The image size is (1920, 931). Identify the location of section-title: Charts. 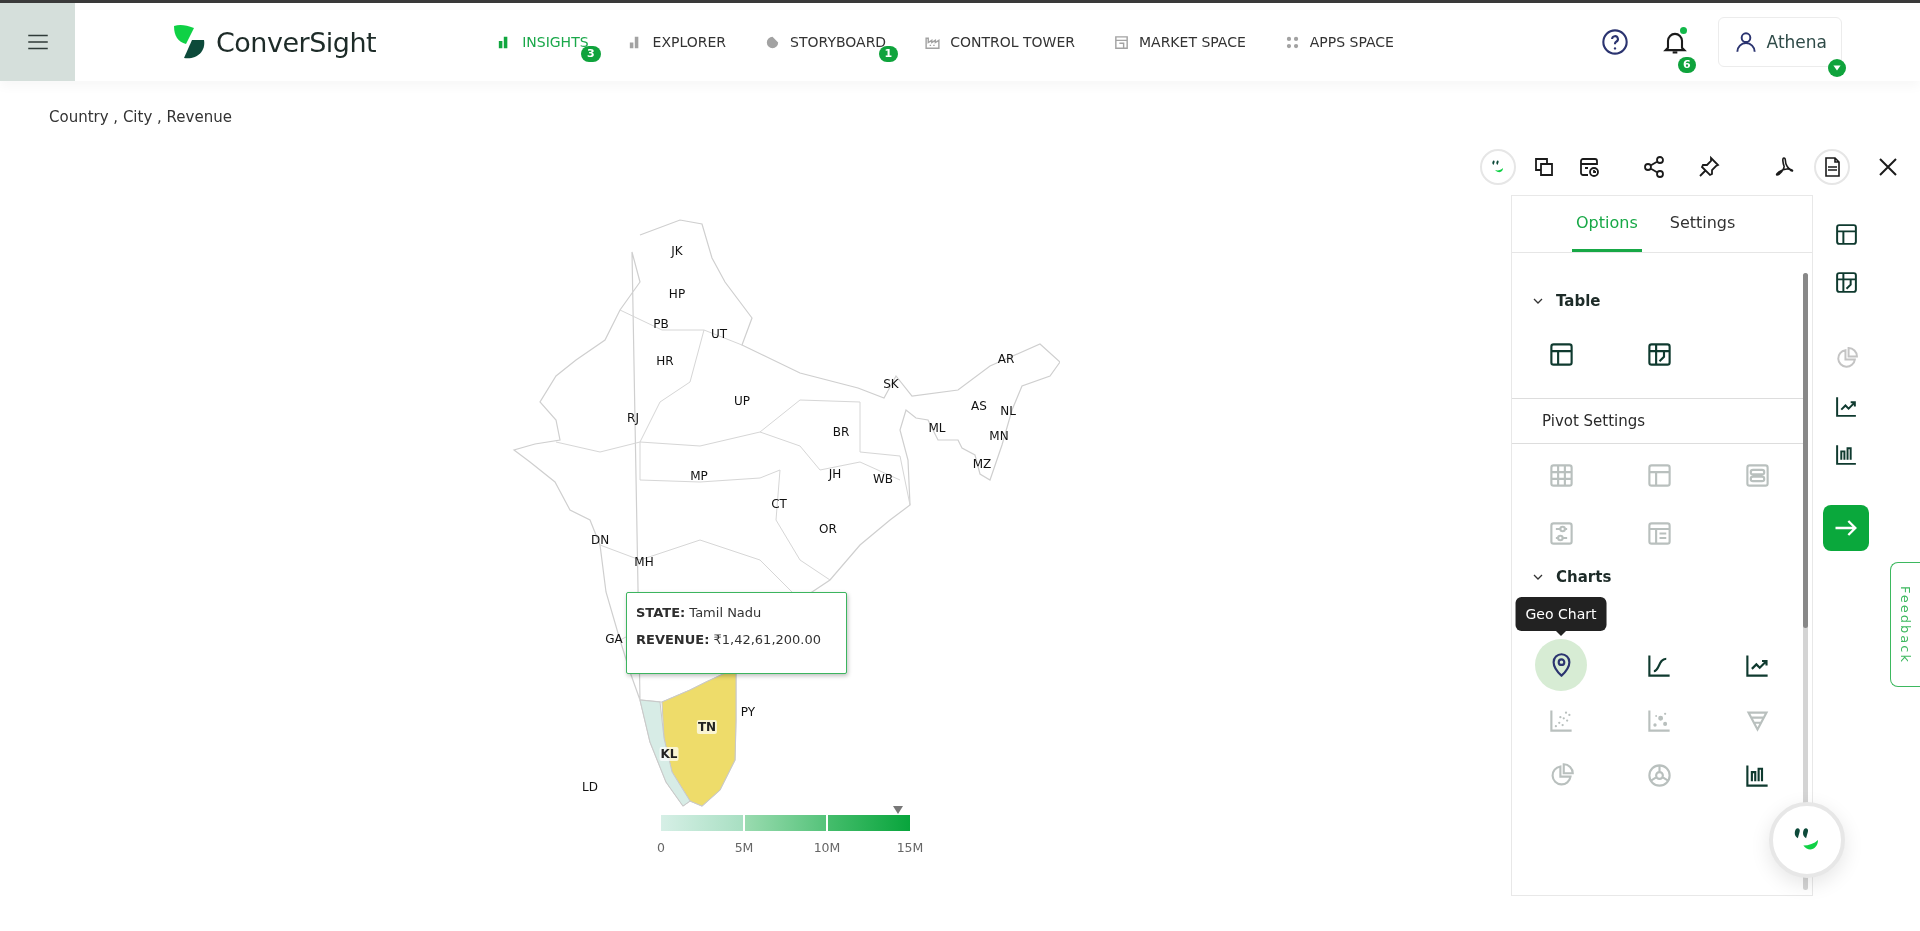
(1584, 577).